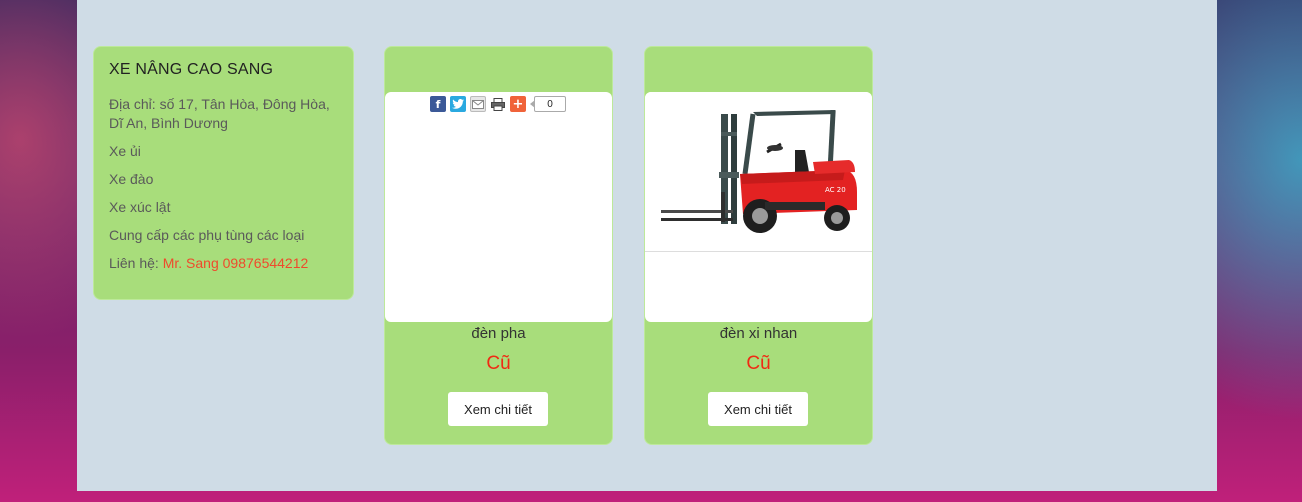 The image size is (1302, 502). What do you see at coordinates (438, 104) in the screenshot?
I see `facebook-icon: f` at bounding box center [438, 104].